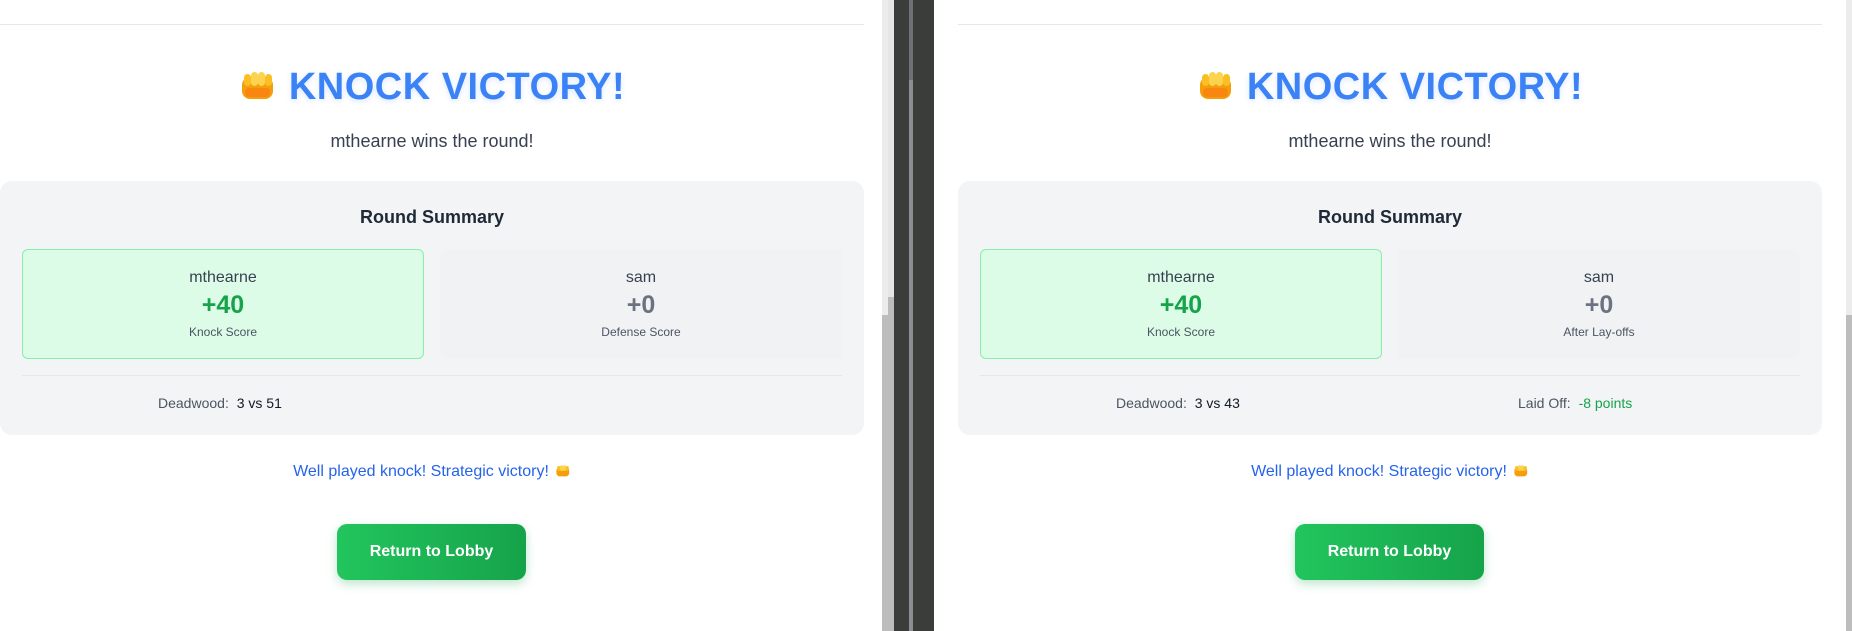 The image size is (1852, 631). Describe the element at coordinates (1575, 403) in the screenshot. I see `laid-off-stat: Laid Off: -8 points` at that location.